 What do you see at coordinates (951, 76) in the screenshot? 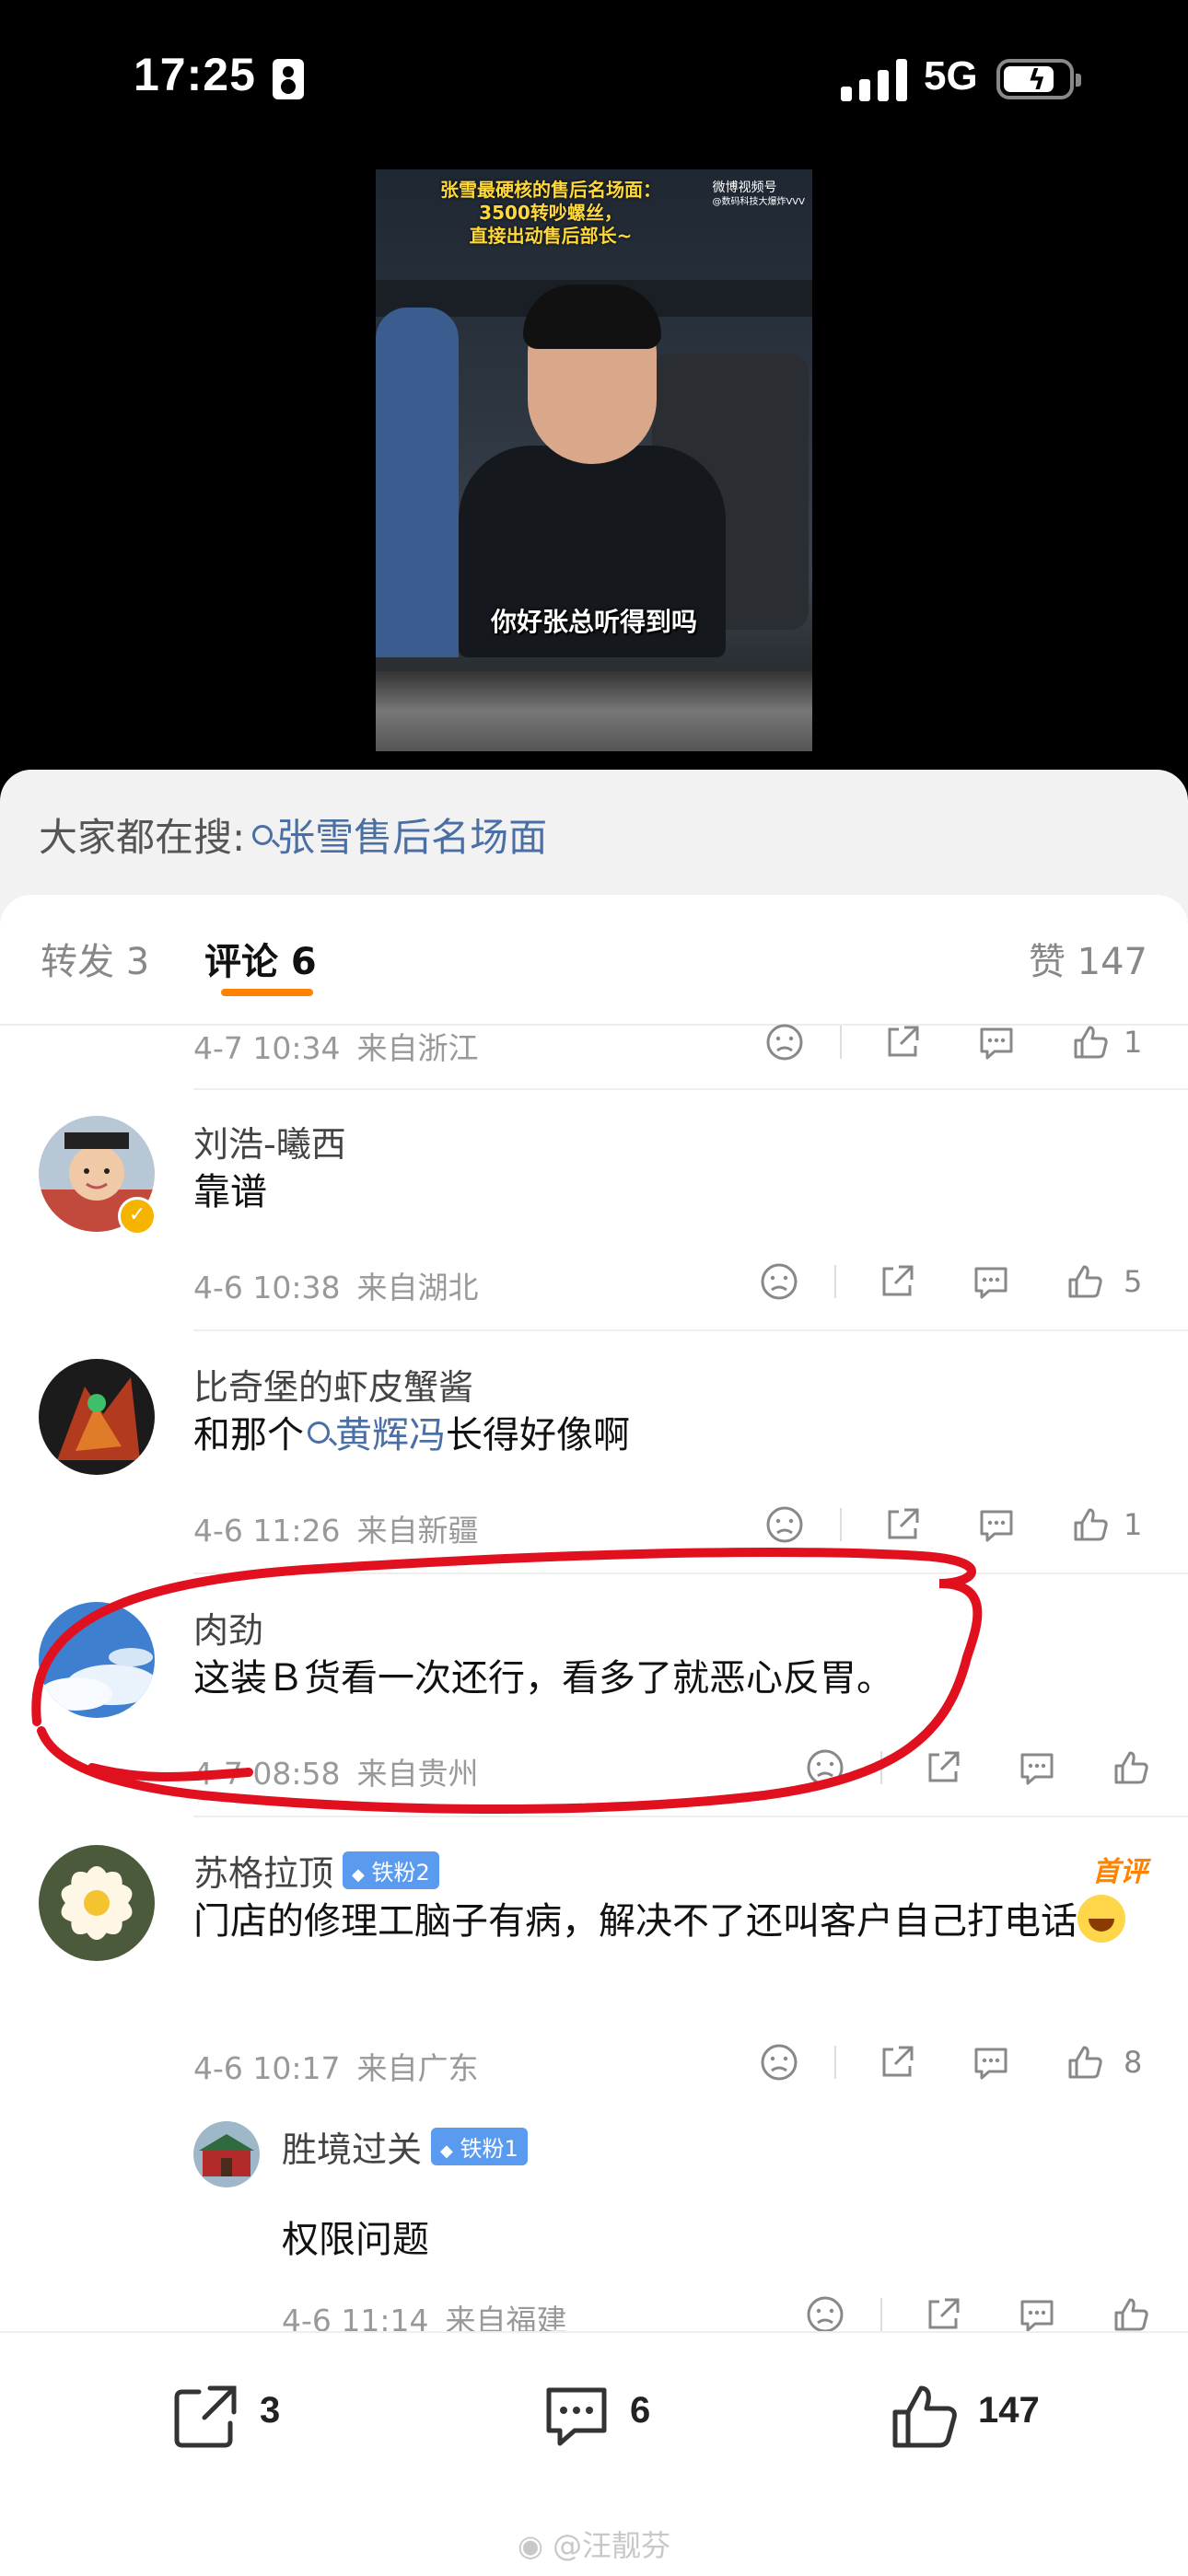
I see `network-type: 5G` at bounding box center [951, 76].